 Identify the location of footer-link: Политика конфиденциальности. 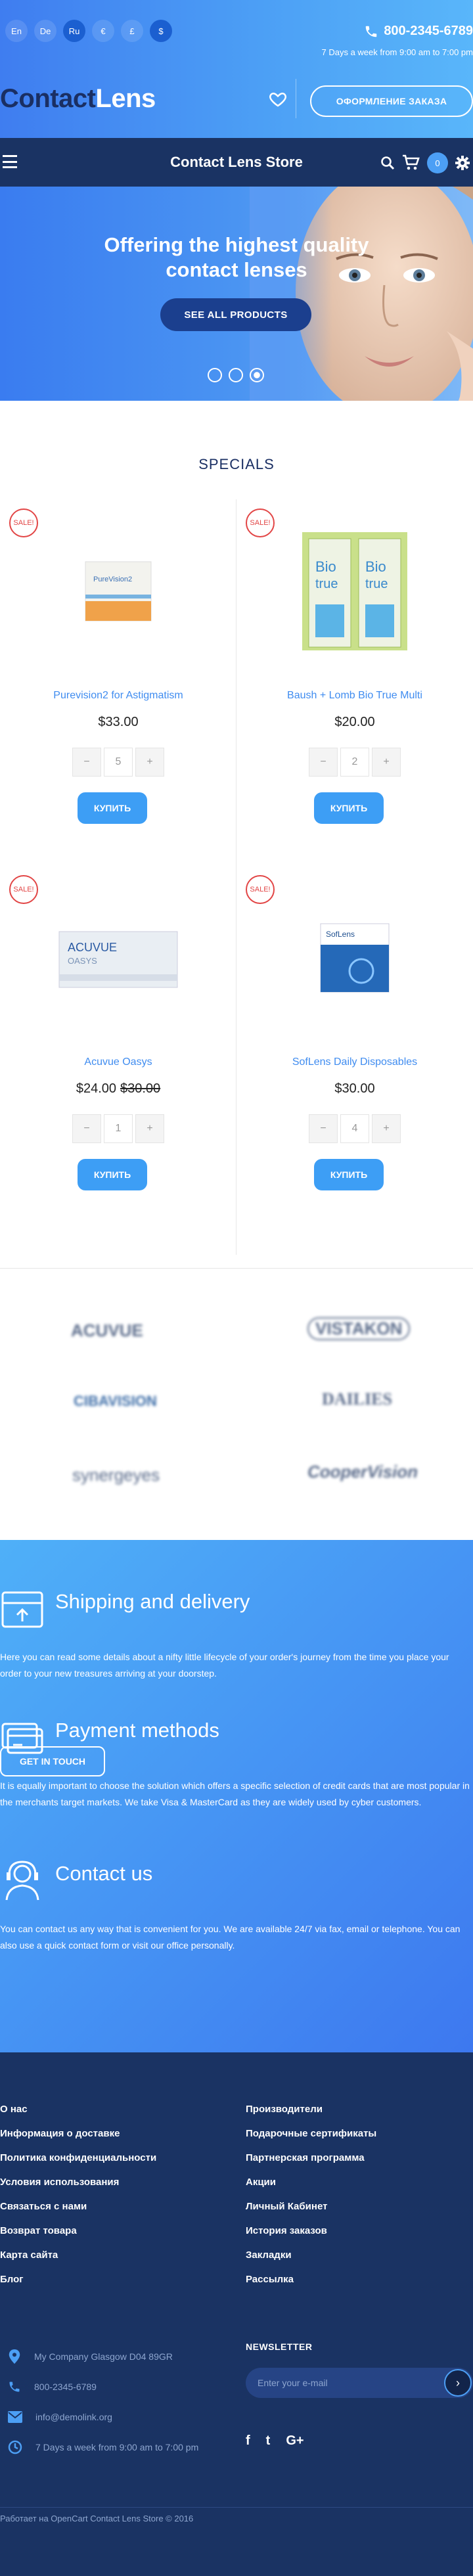
(78, 2164).